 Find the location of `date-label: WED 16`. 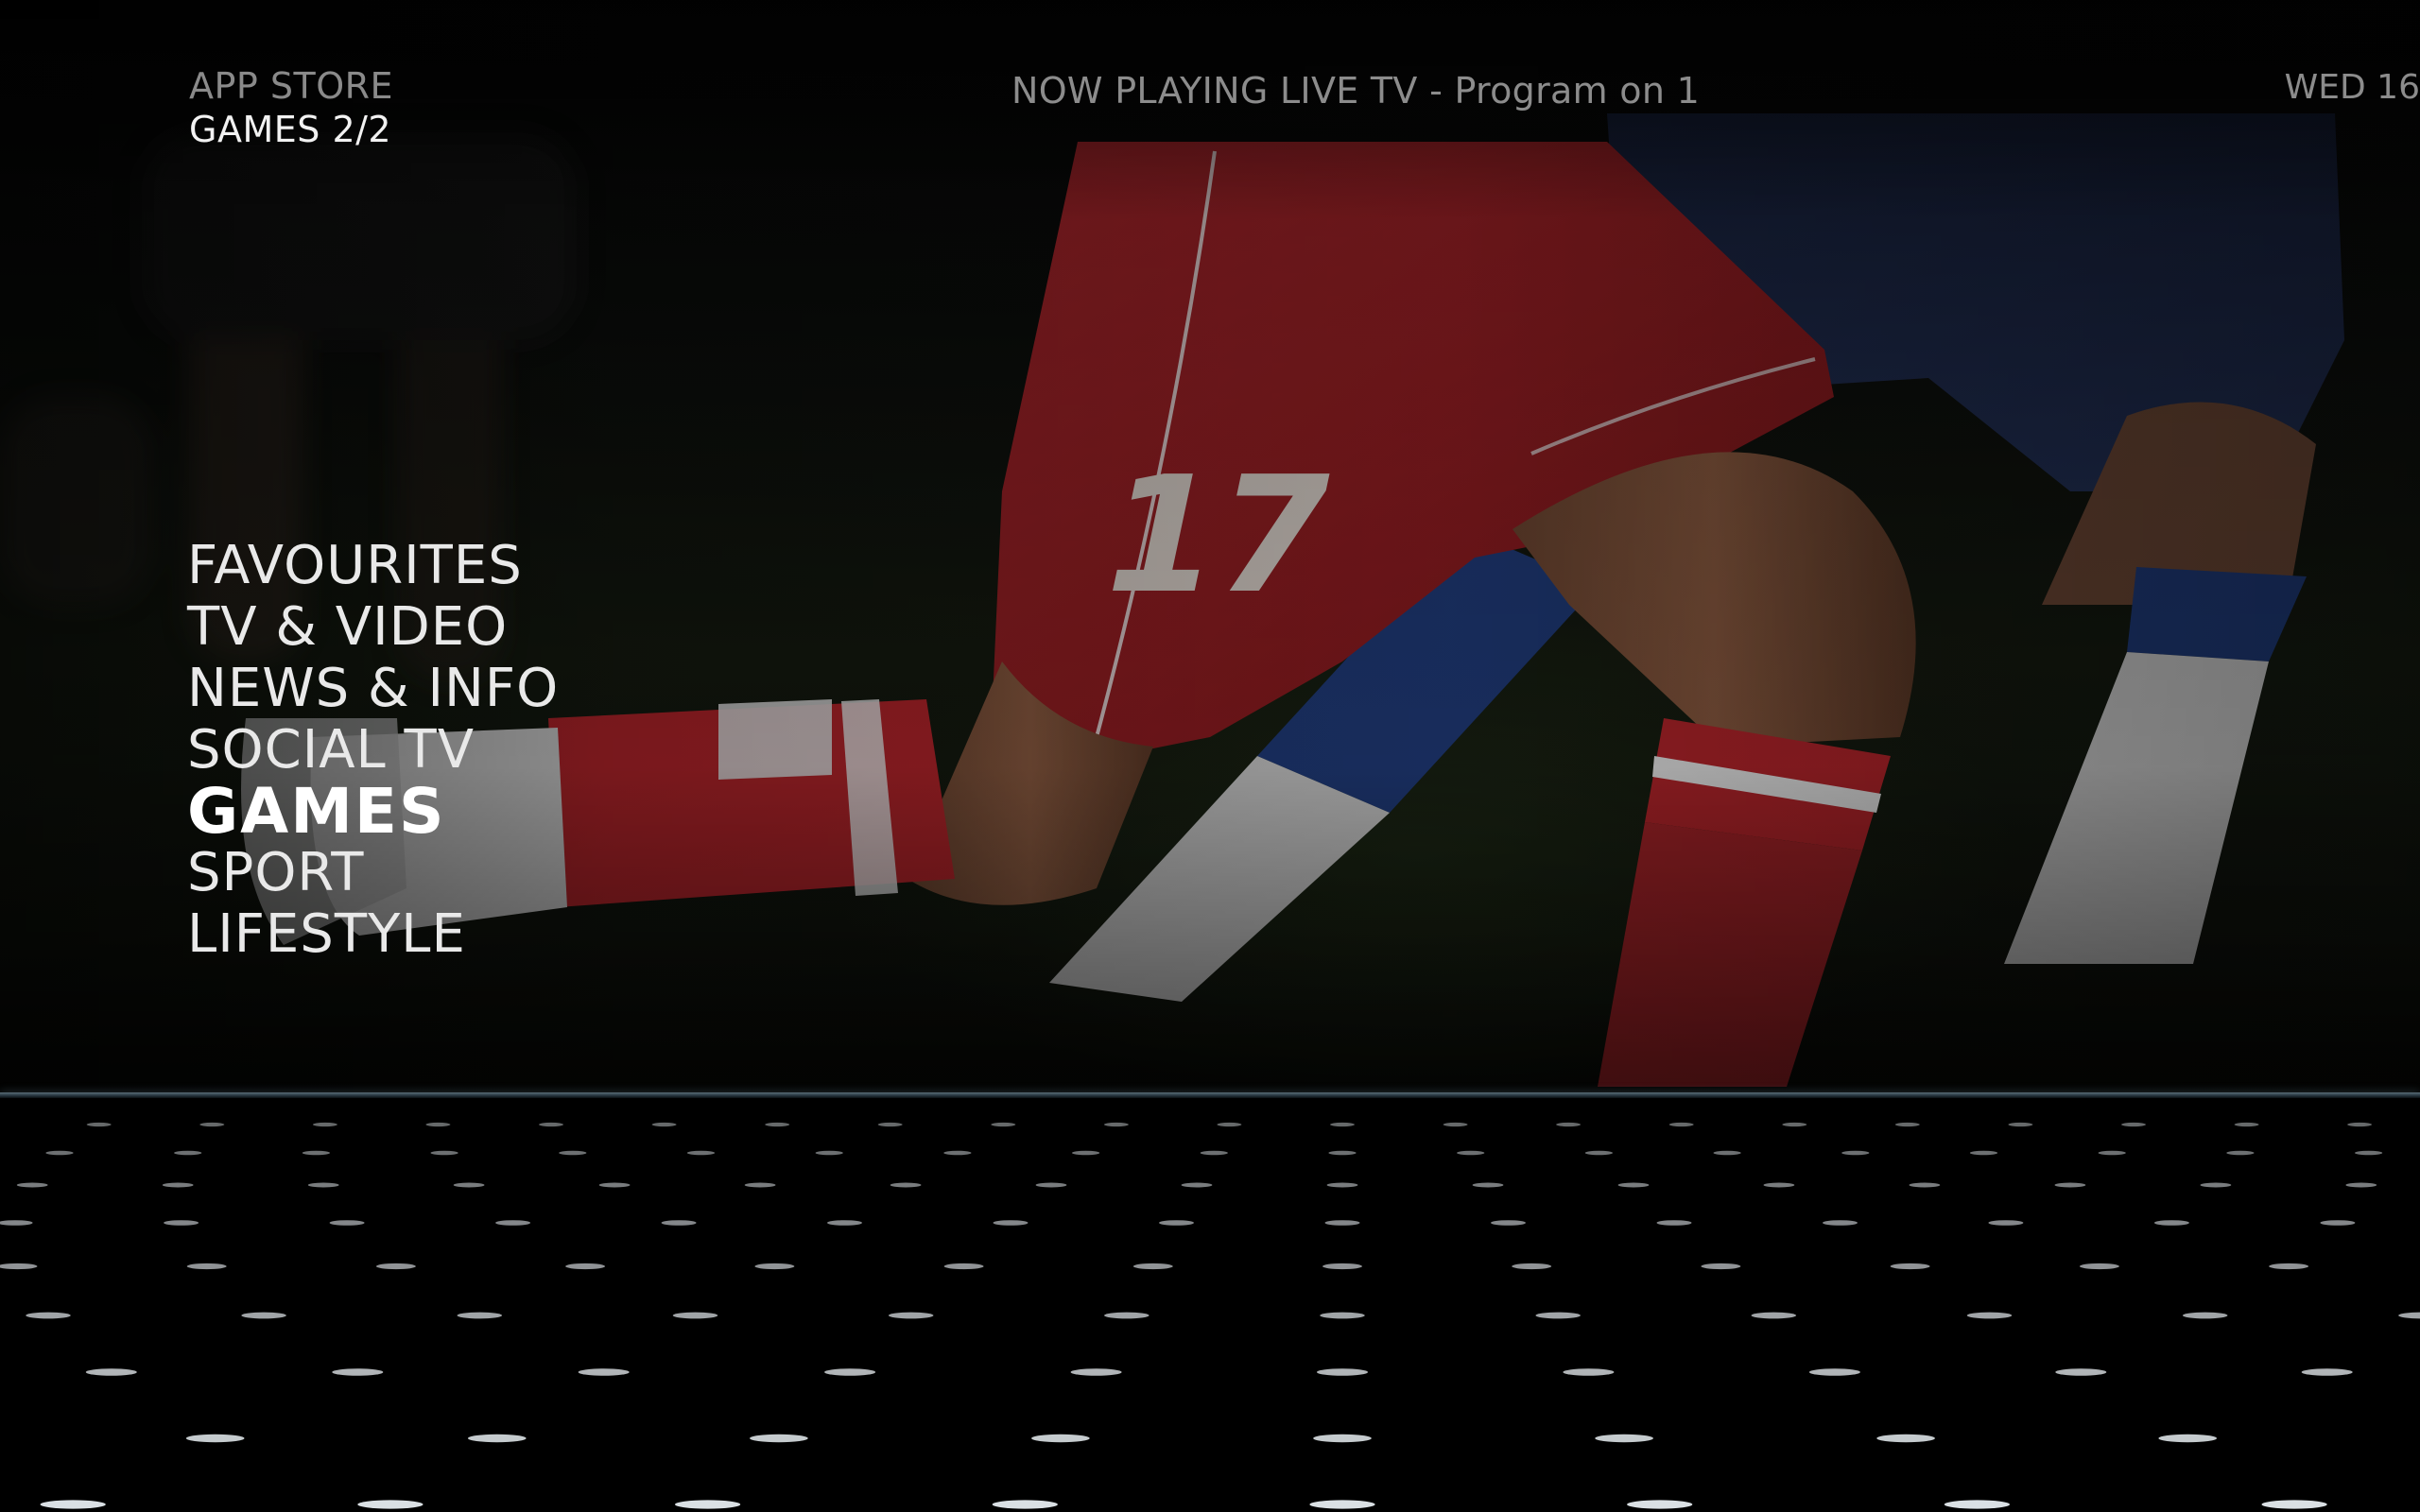

date-label: WED 16 is located at coordinates (2352, 87).